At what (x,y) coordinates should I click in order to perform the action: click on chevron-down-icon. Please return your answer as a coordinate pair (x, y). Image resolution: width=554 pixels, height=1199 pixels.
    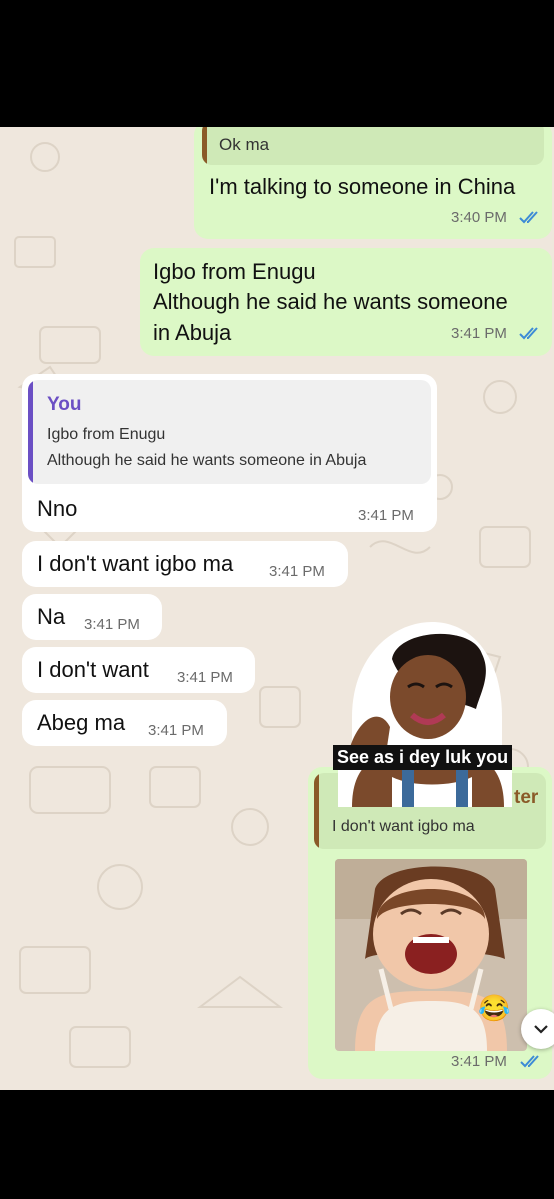
    Looking at the image, I should click on (541, 1029).